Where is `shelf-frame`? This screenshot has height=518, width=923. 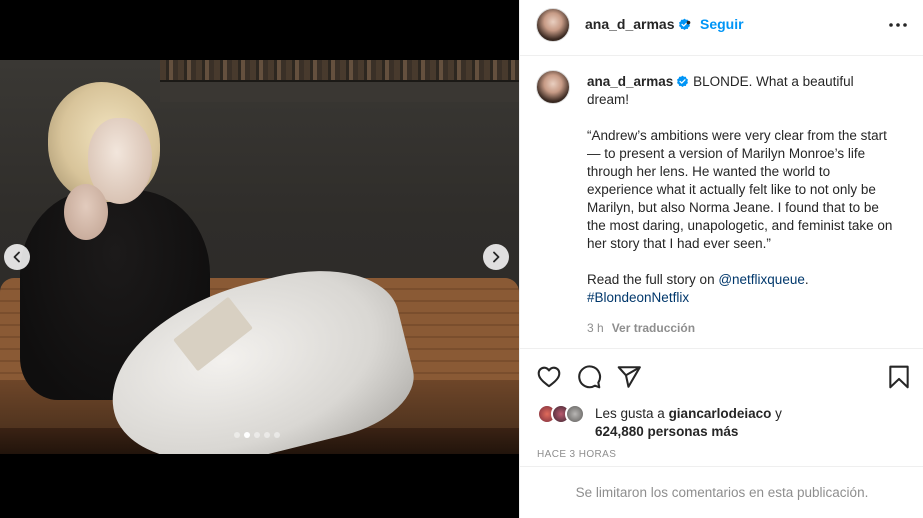
shelf-frame is located at coordinates (339, 91).